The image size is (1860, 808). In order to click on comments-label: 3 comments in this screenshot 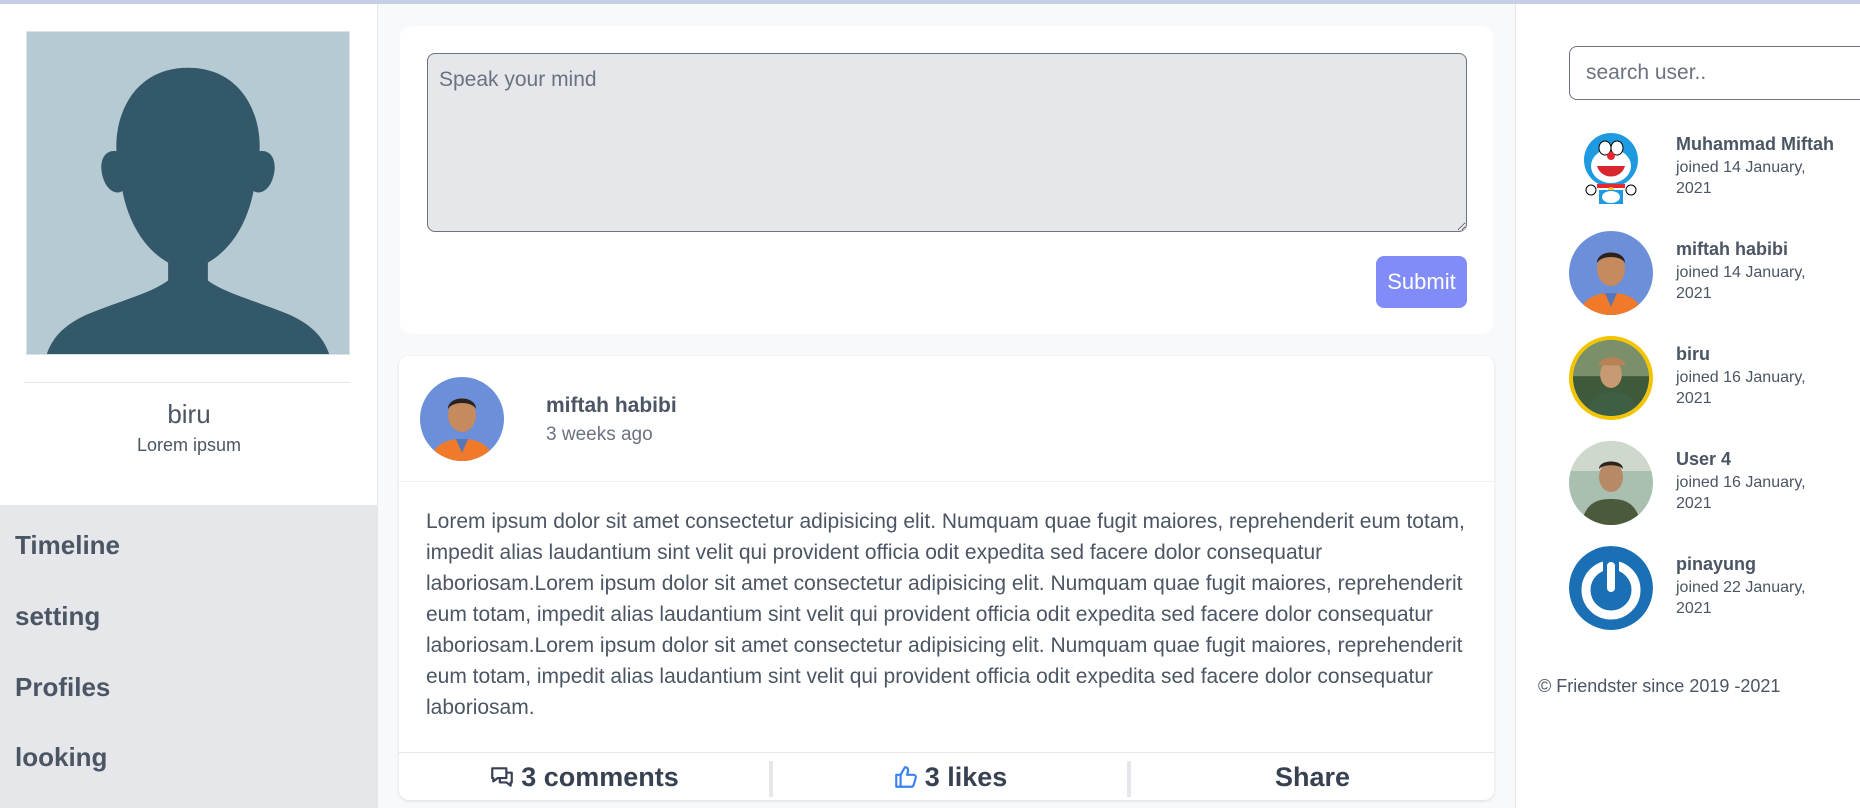, I will do `click(600, 776)`.